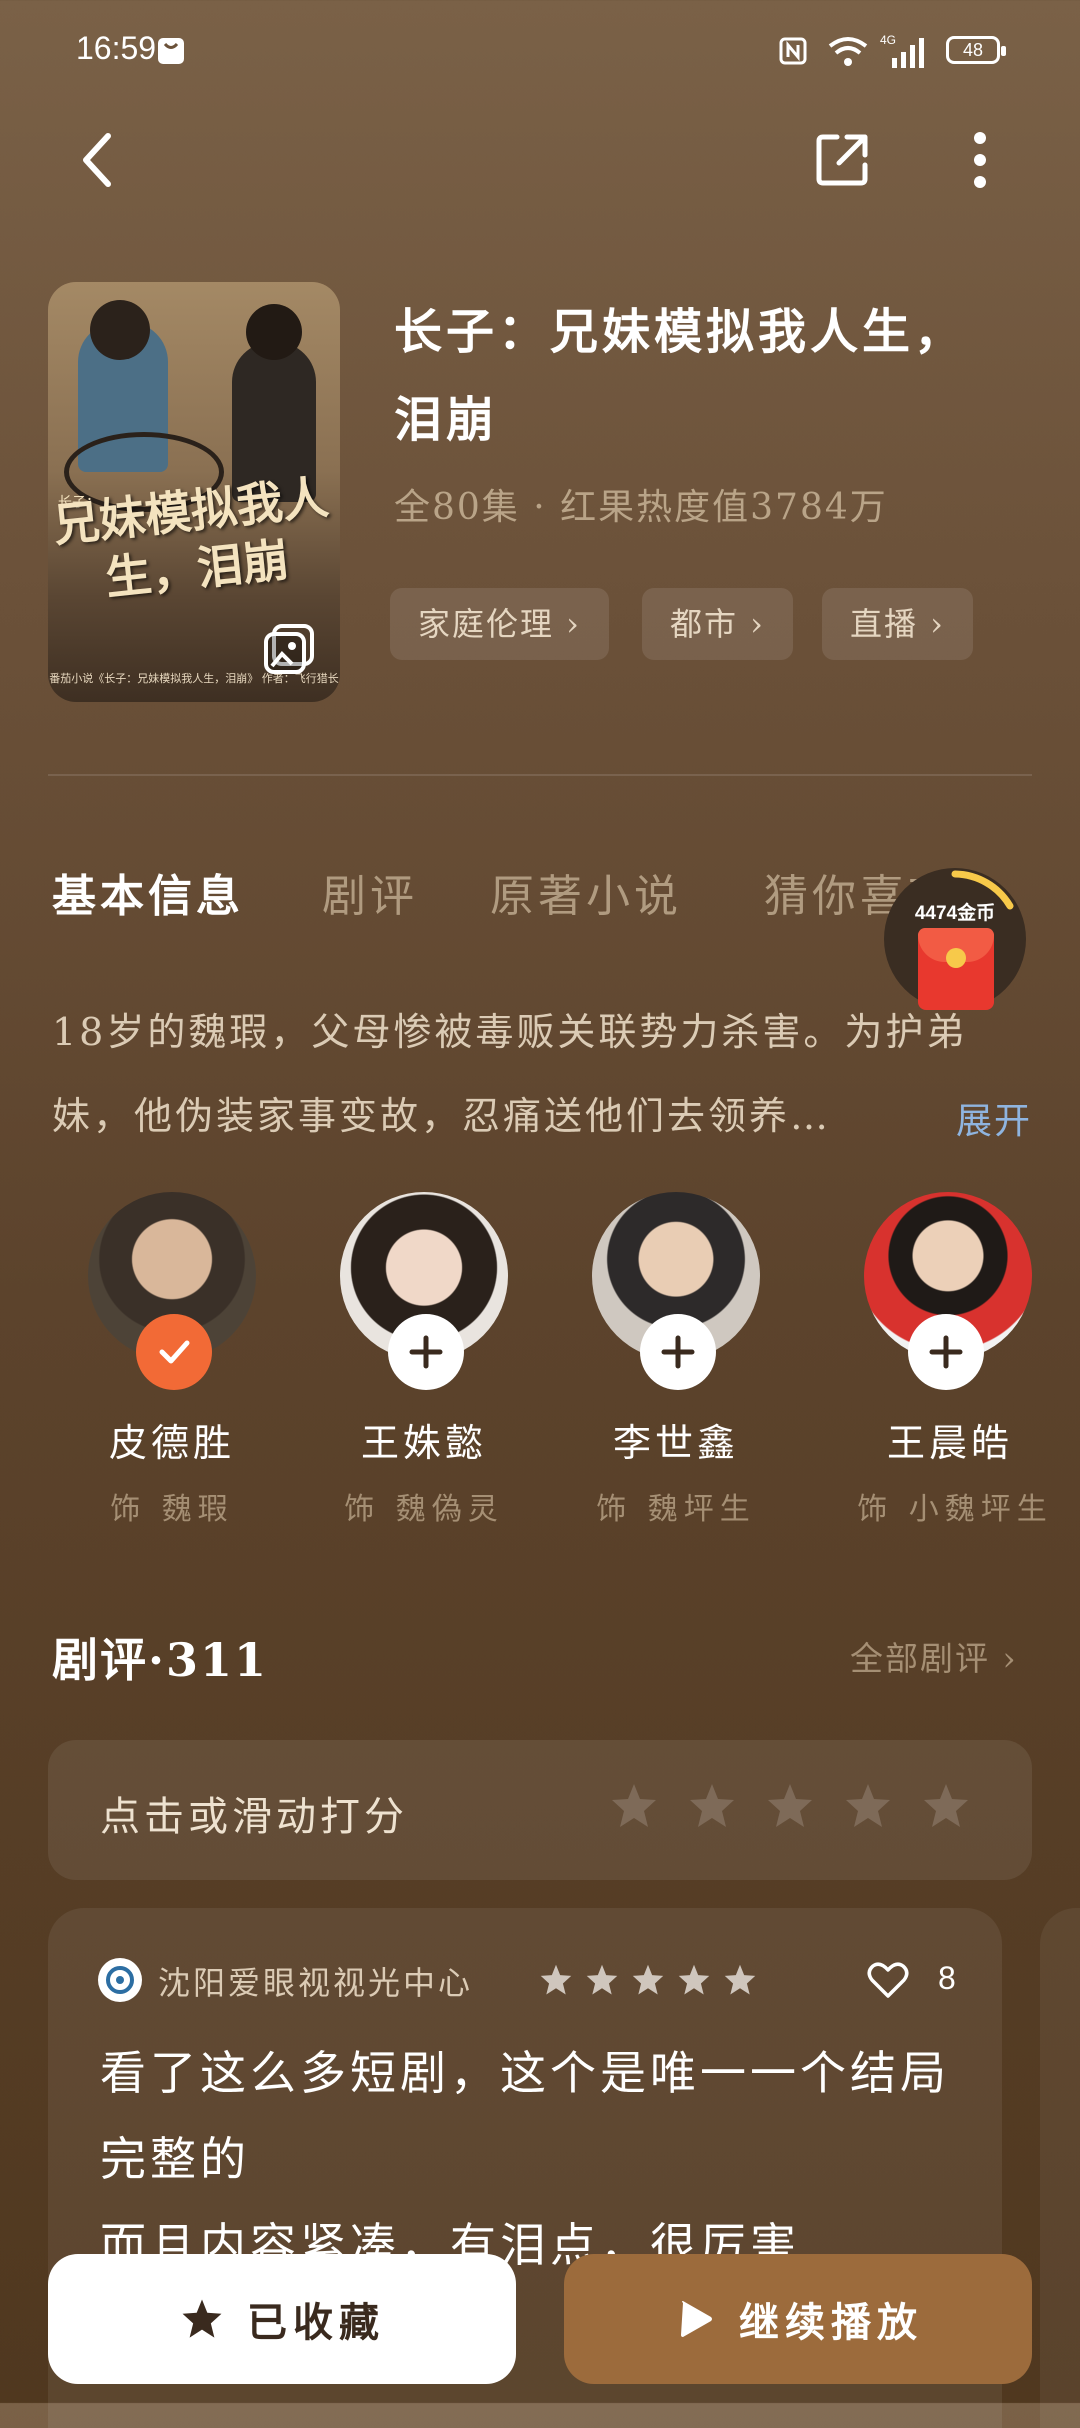 Image resolution: width=1080 pixels, height=2428 pixels. I want to click on play-label: 继续播放, so click(831, 2322).